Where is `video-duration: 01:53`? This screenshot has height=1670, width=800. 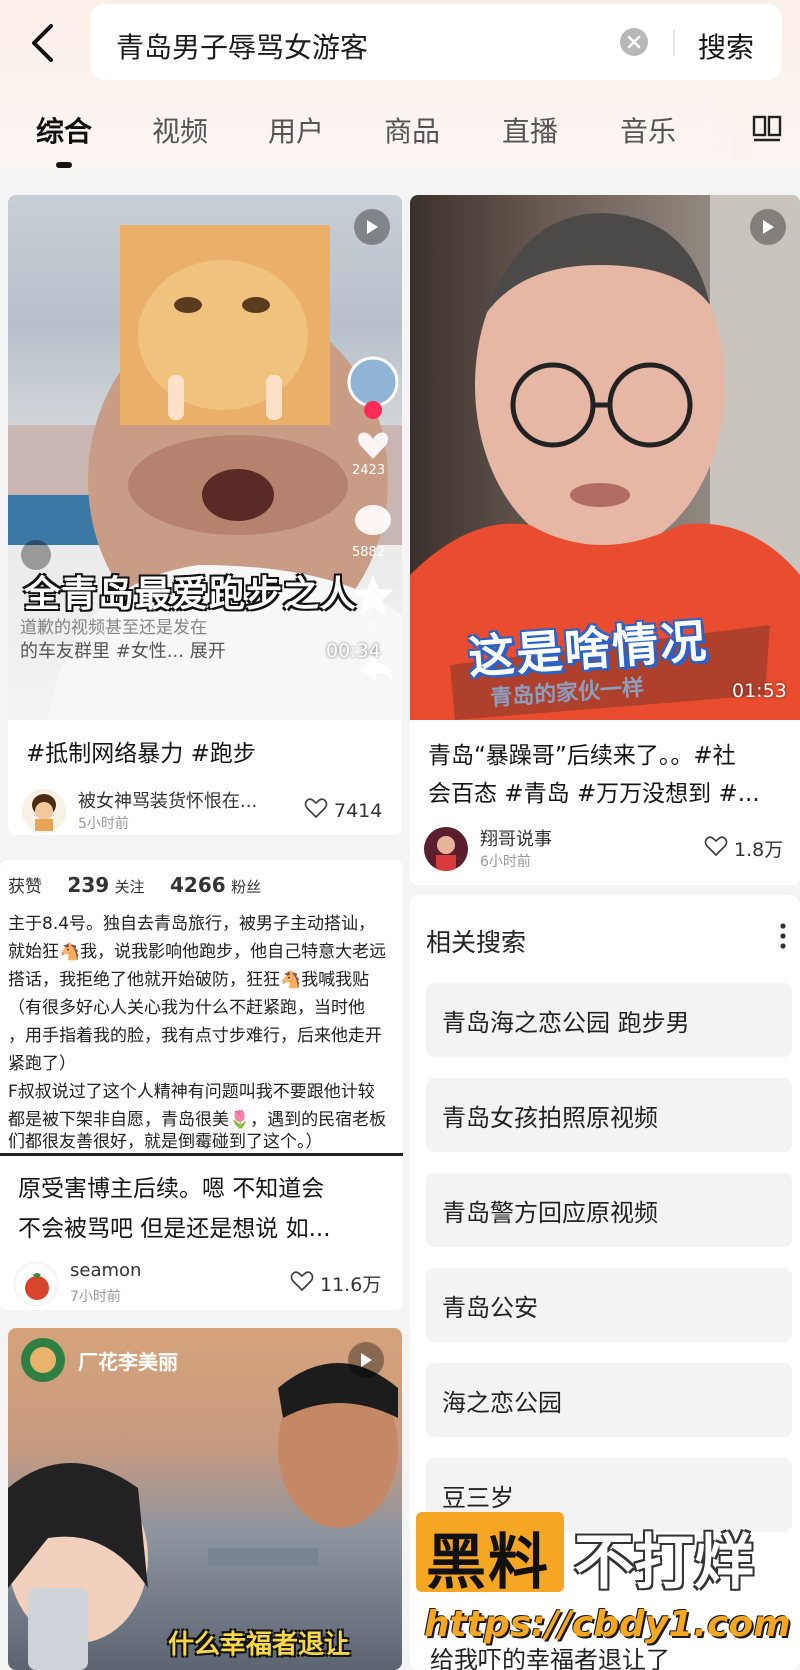
video-duration: 01:53 is located at coordinates (759, 691).